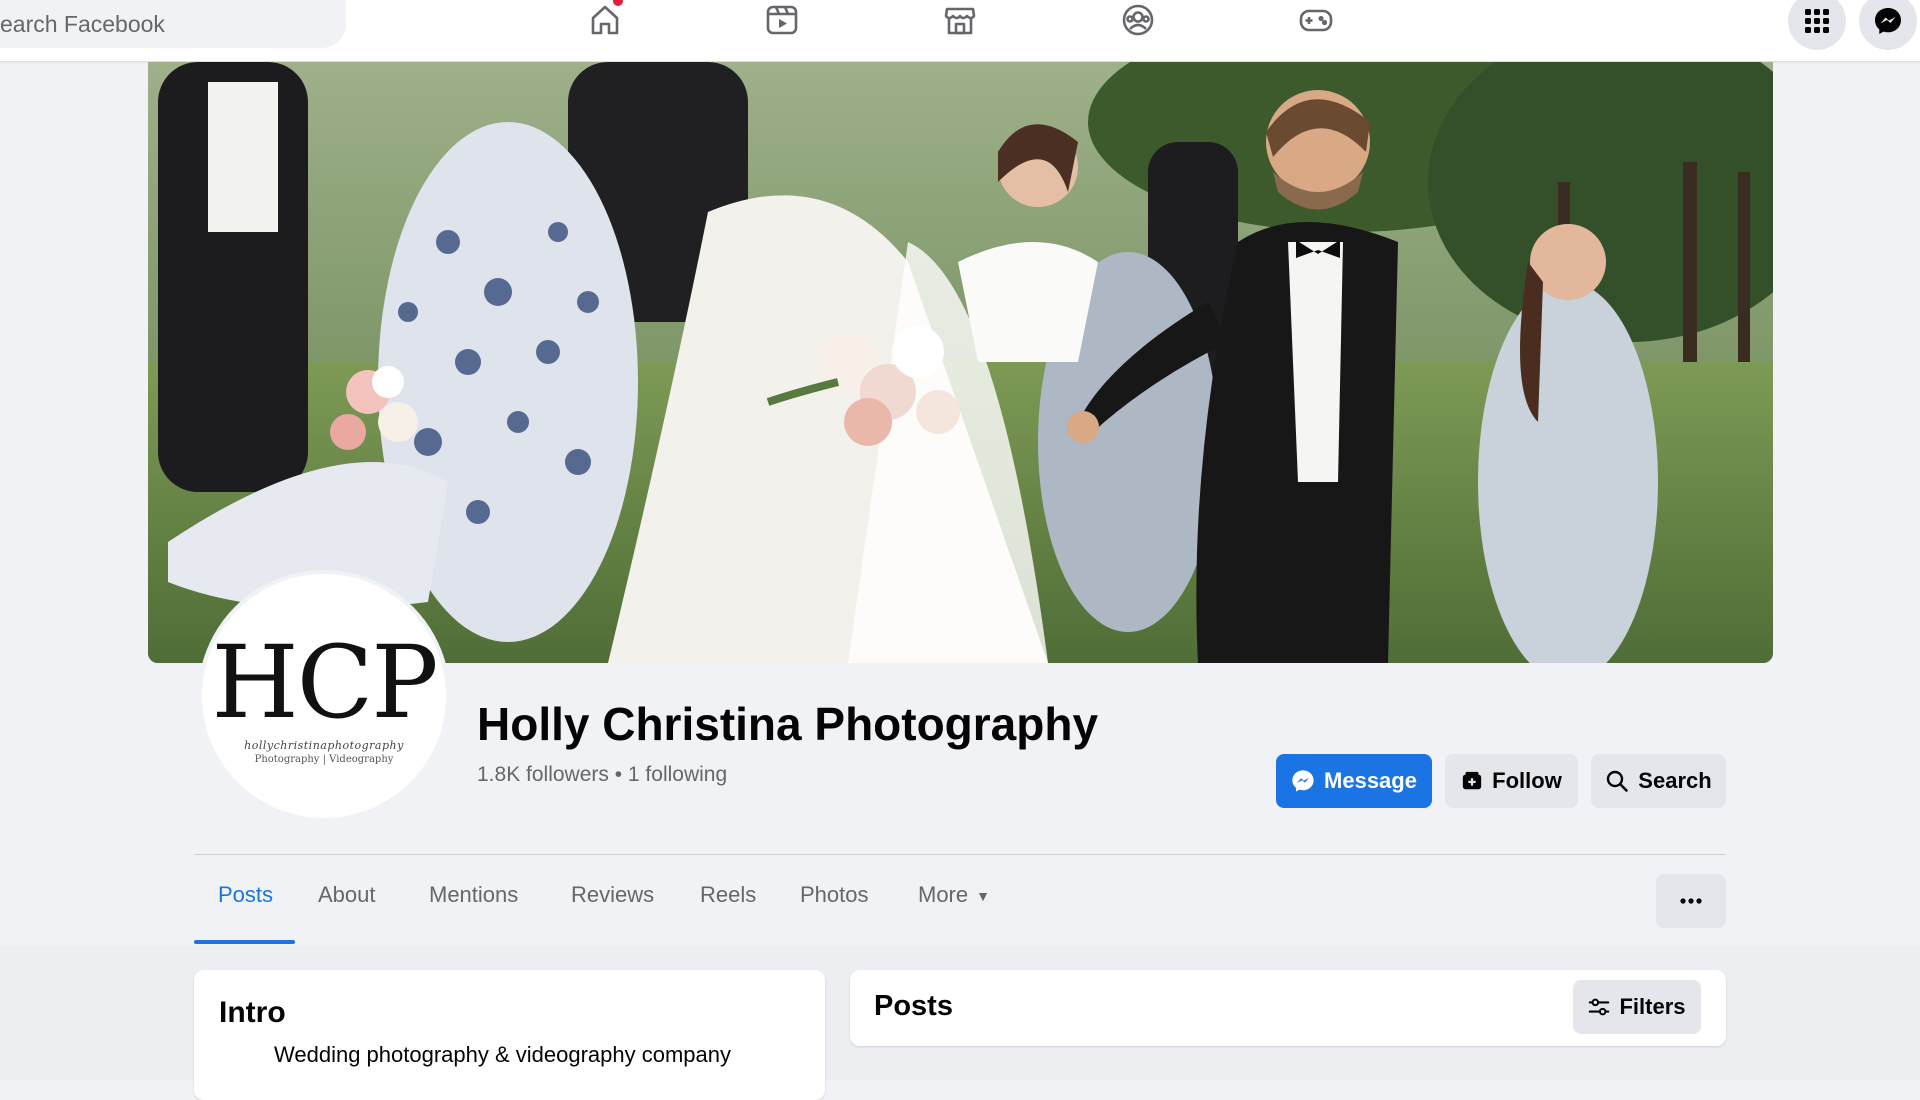  Describe the element at coordinates (834, 895) in the screenshot. I see `tab-photos: Photos` at that location.